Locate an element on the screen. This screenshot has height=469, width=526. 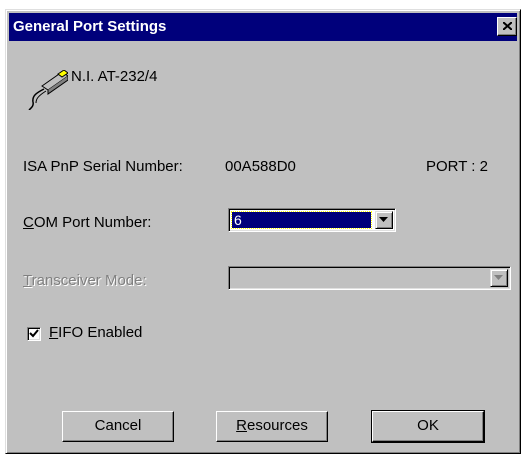
fifo-enabled-label: FIFO Enabled is located at coordinates (95, 332).